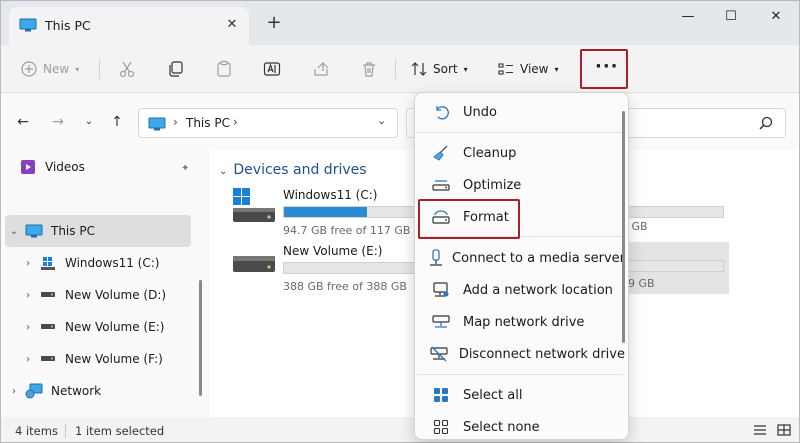  What do you see at coordinates (521, 395) in the screenshot?
I see `menu-item-select-all: Select all` at bounding box center [521, 395].